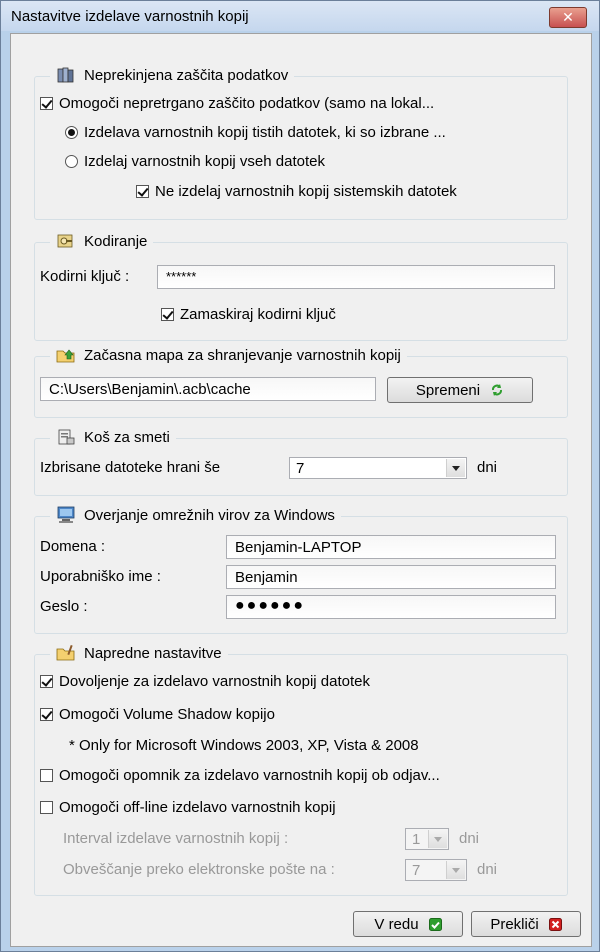  What do you see at coordinates (65, 241) in the screenshot?
I see `key-icon` at bounding box center [65, 241].